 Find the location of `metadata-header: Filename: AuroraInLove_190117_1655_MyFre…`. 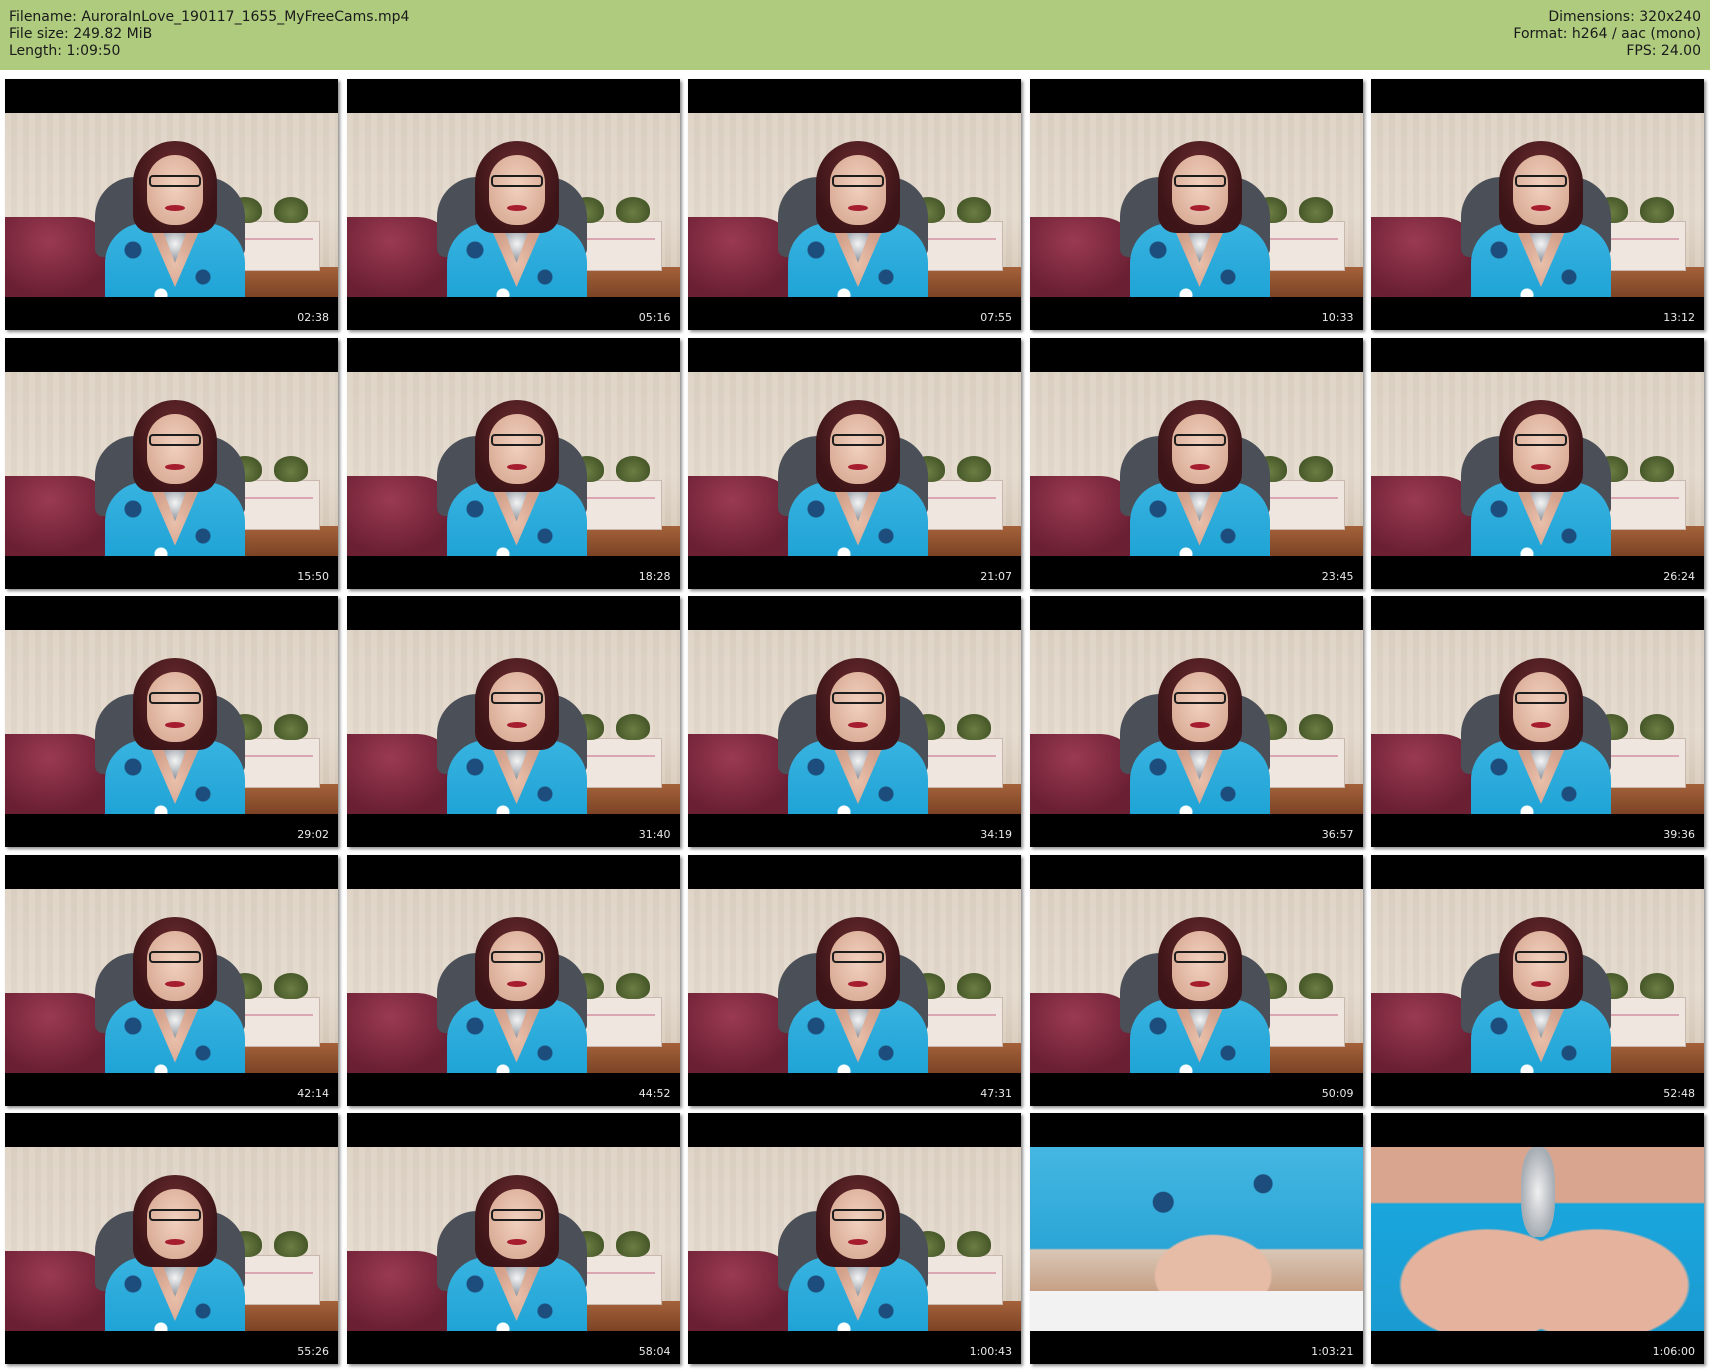

metadata-header: Filename: AuroraInLove_190117_1655_MyFre… is located at coordinates (855, 35).